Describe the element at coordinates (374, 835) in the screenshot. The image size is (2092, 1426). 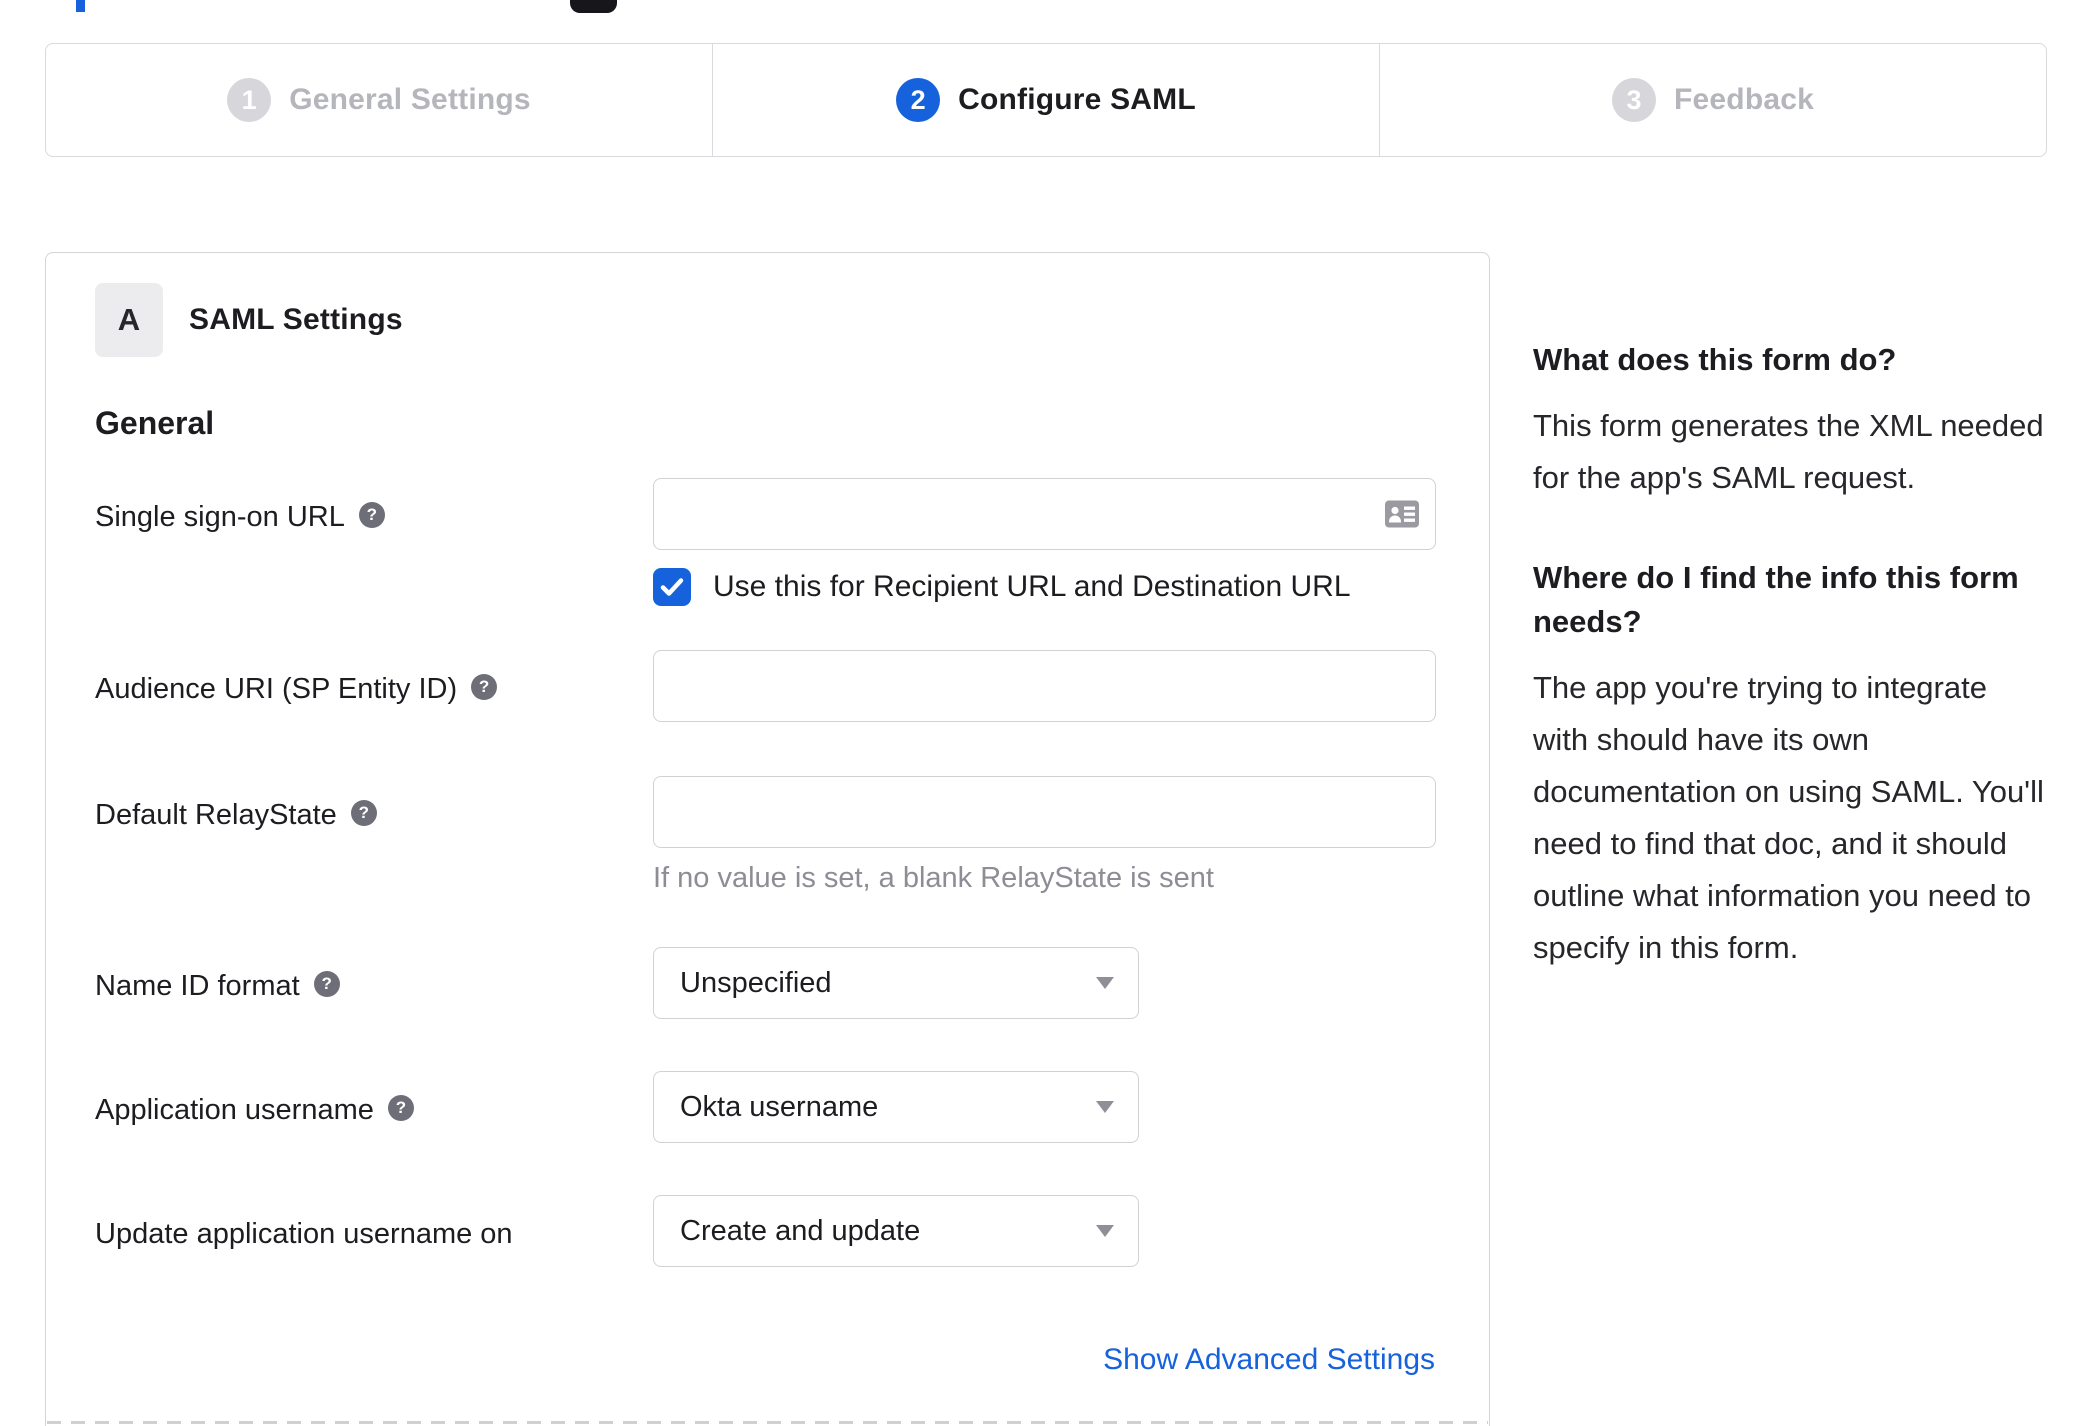
I see `default-relaystate-label-wrap: Default RelayState ?` at that location.